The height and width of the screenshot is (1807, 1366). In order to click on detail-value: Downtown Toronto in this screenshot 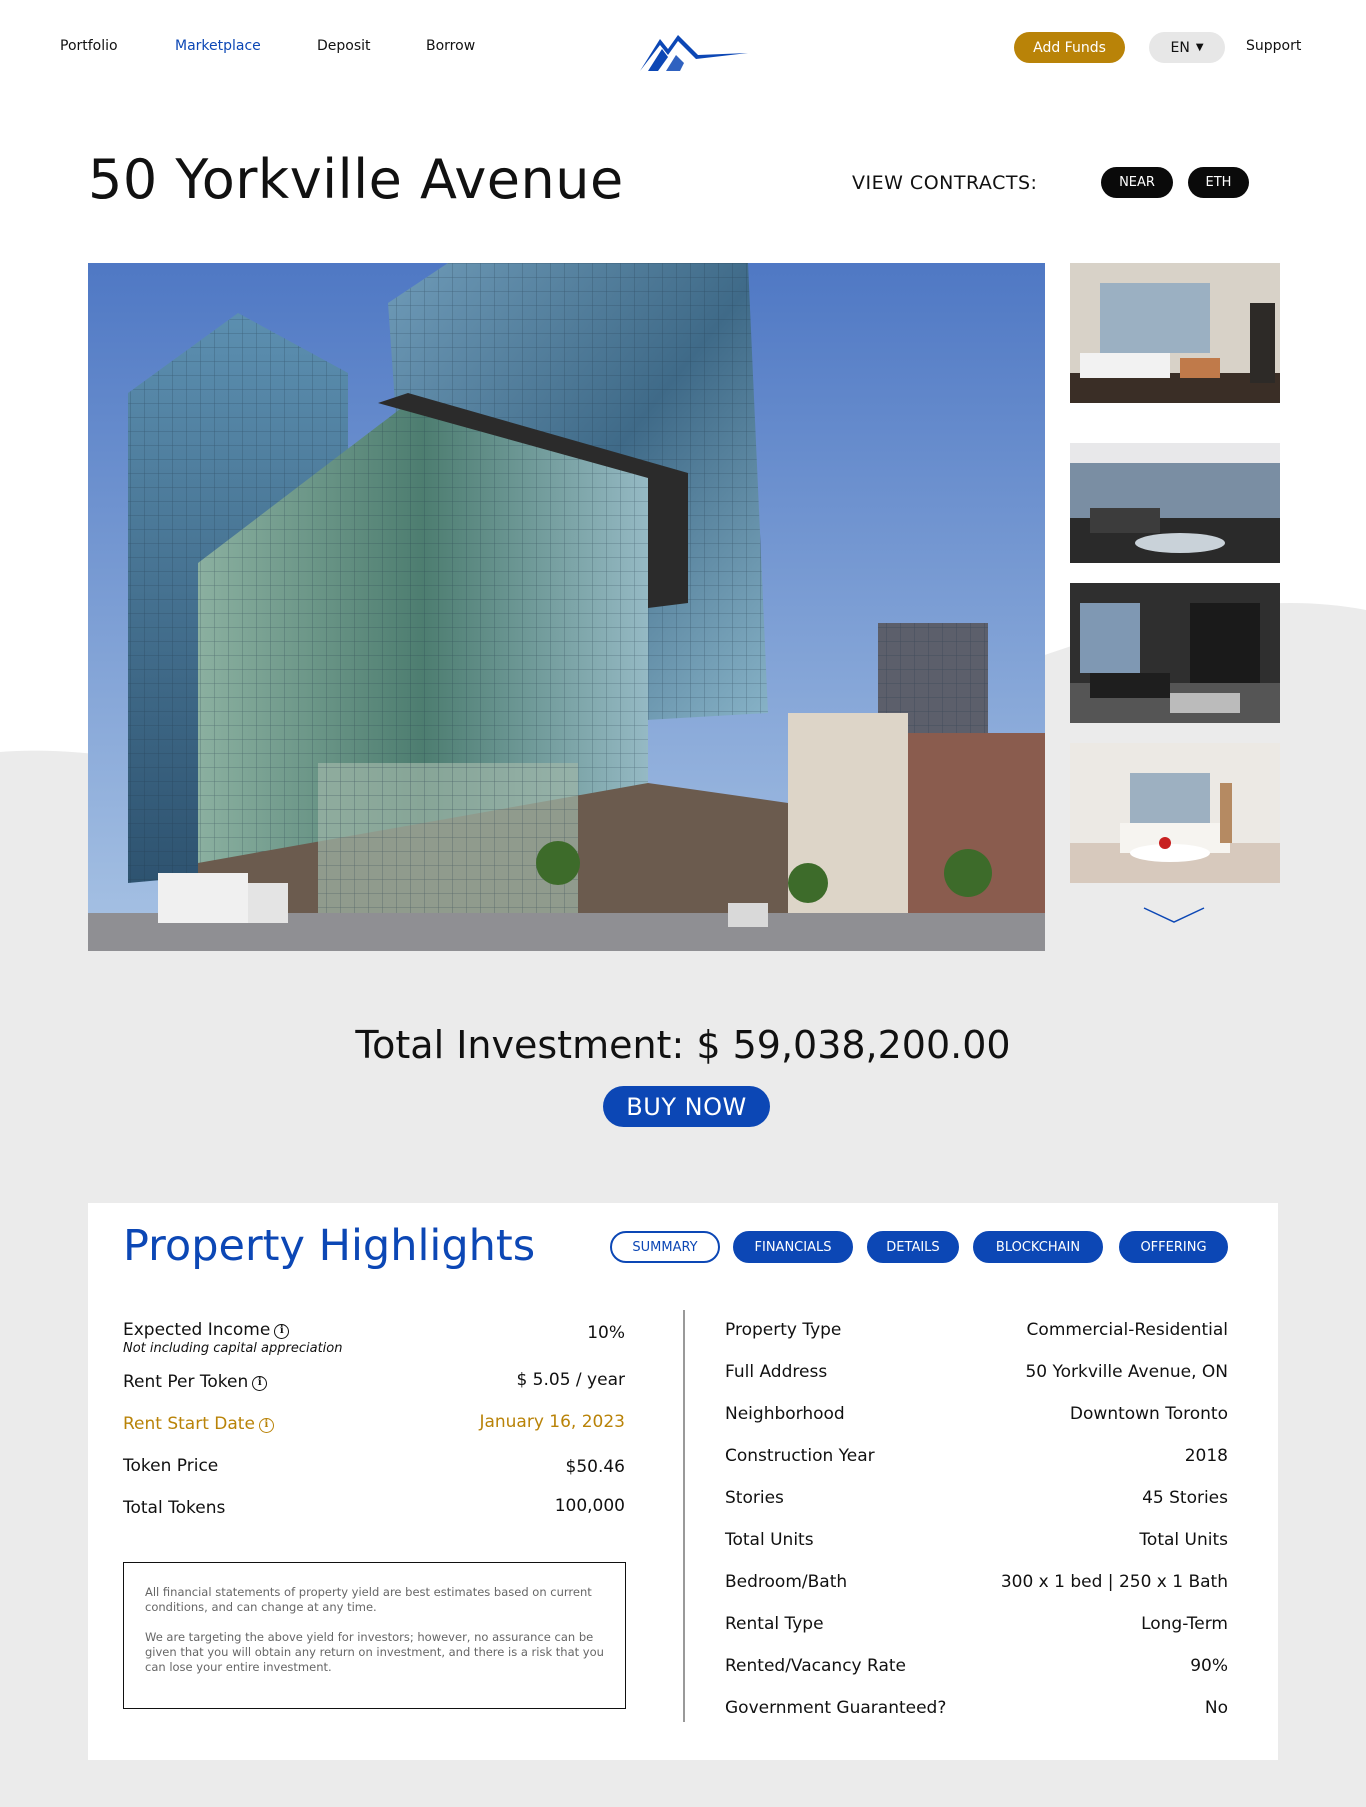, I will do `click(1148, 1414)`.